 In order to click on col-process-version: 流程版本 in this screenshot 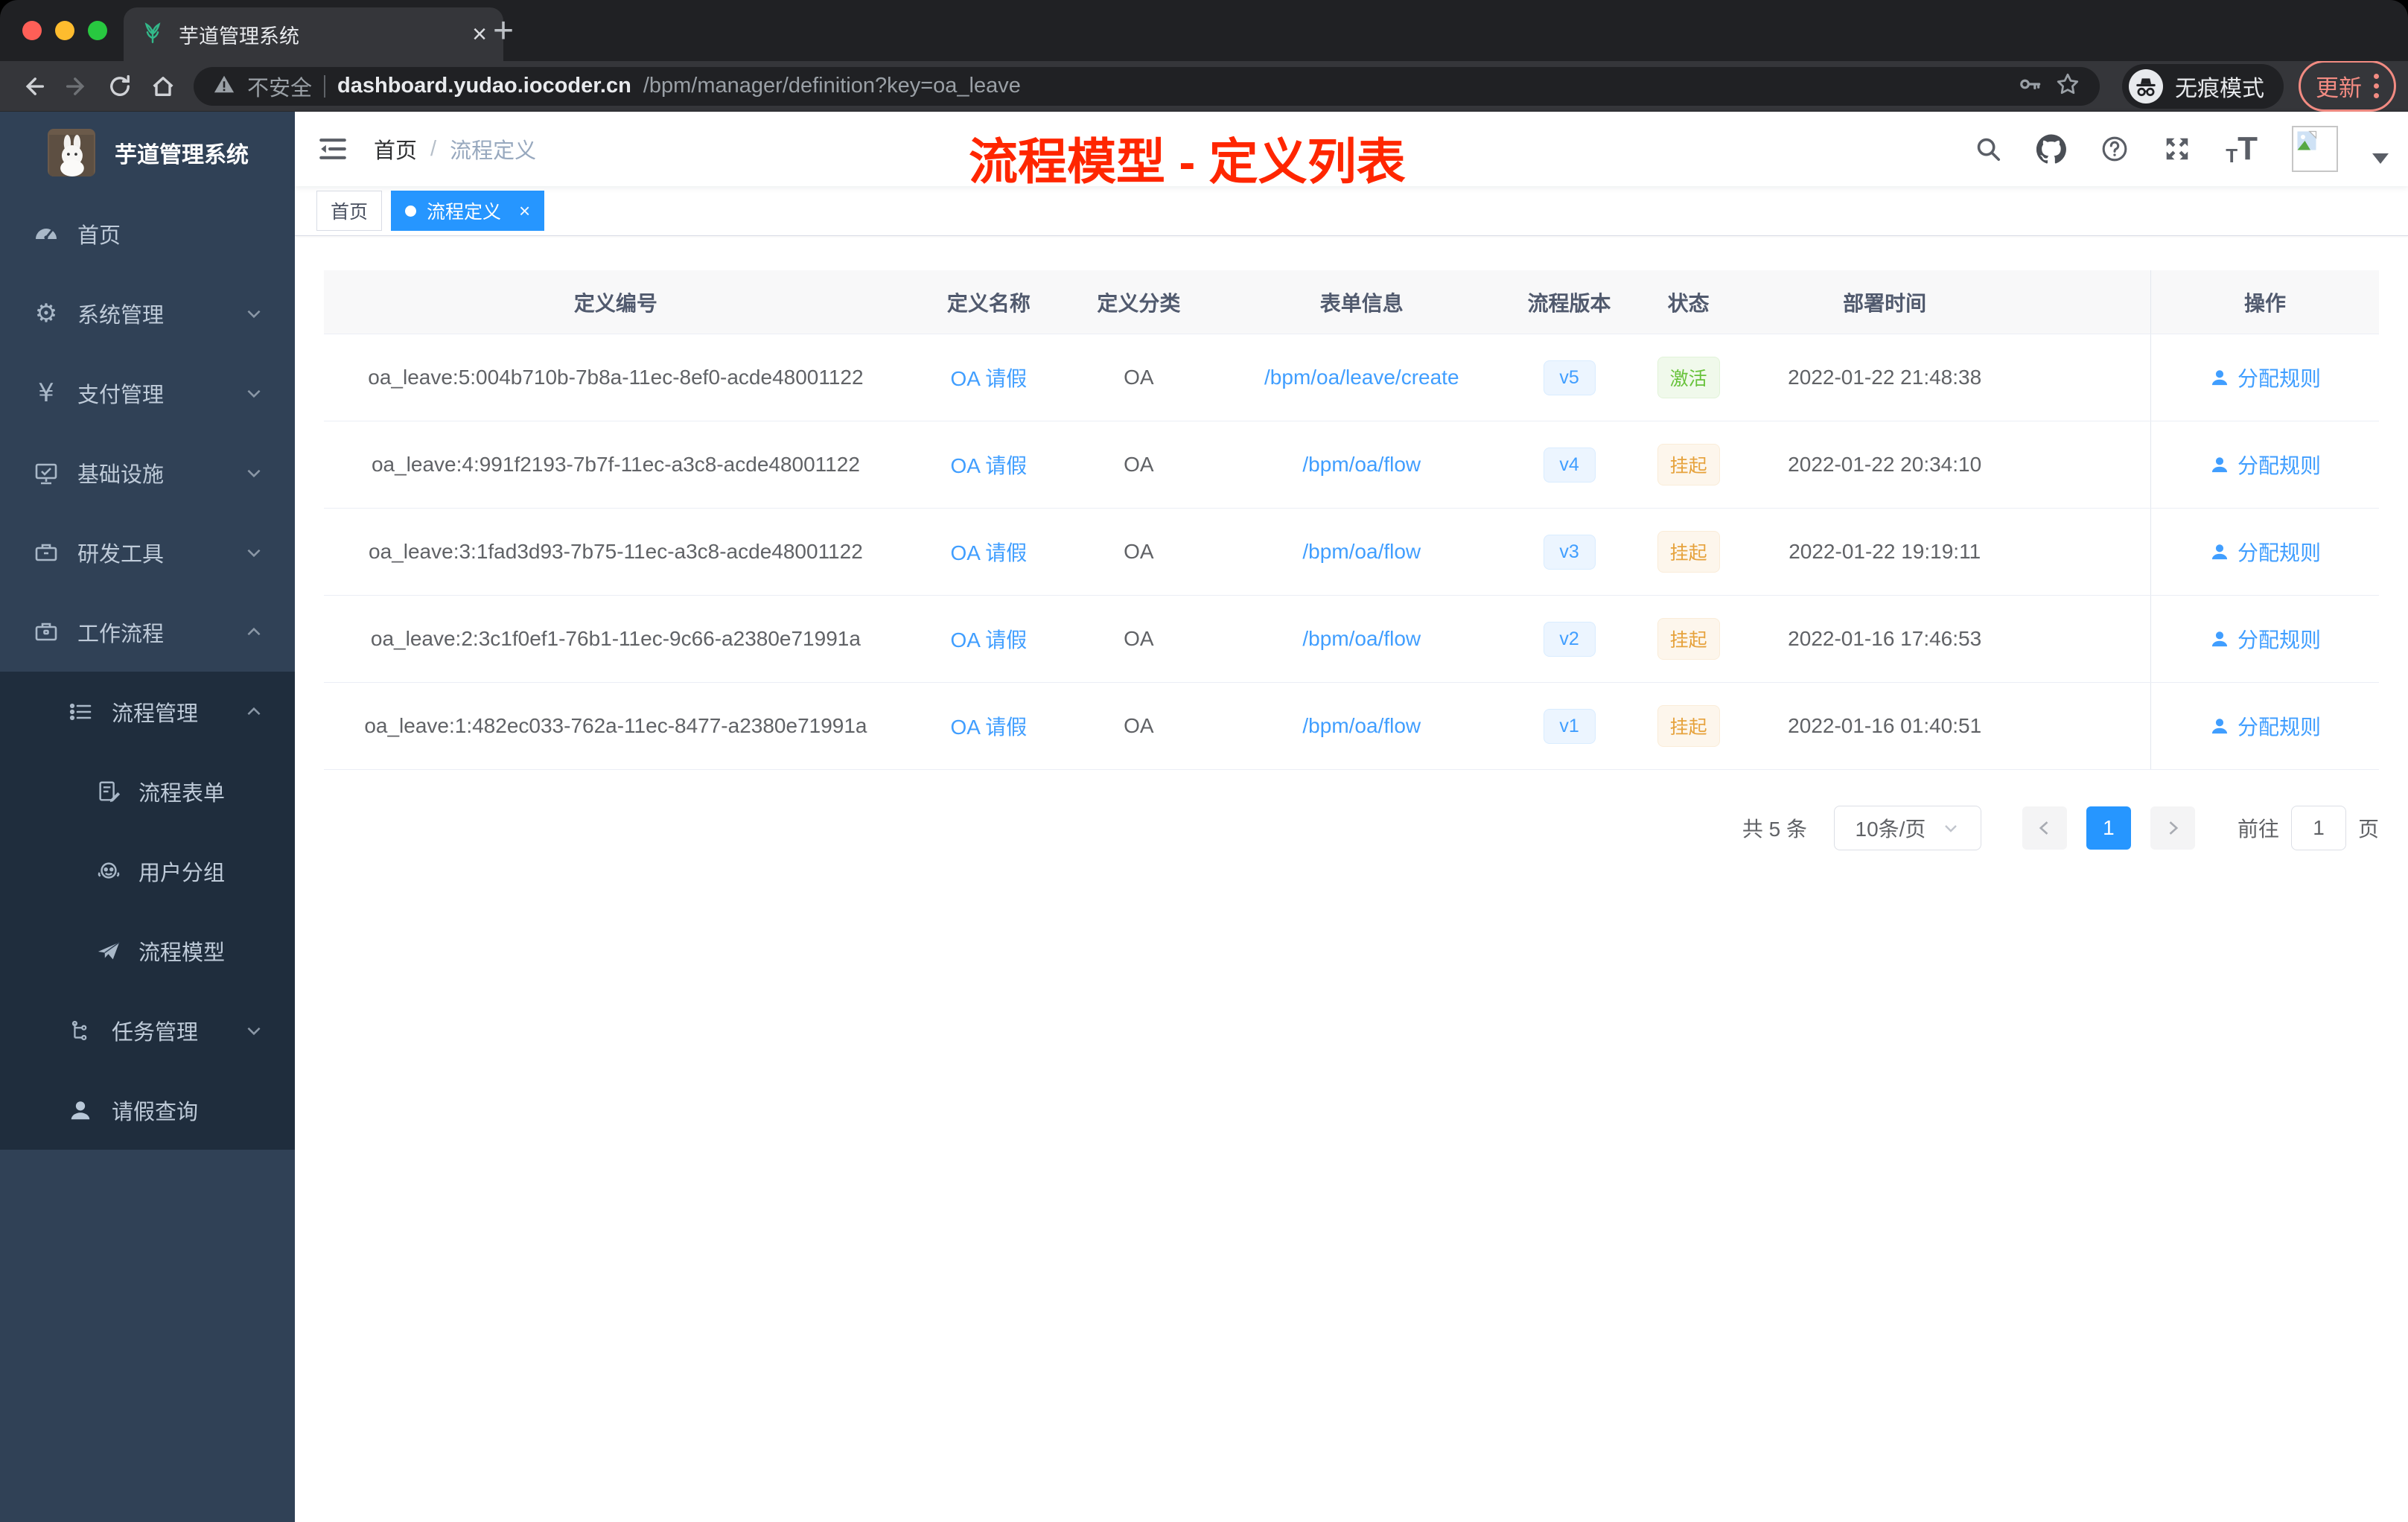, I will do `click(1569, 302)`.